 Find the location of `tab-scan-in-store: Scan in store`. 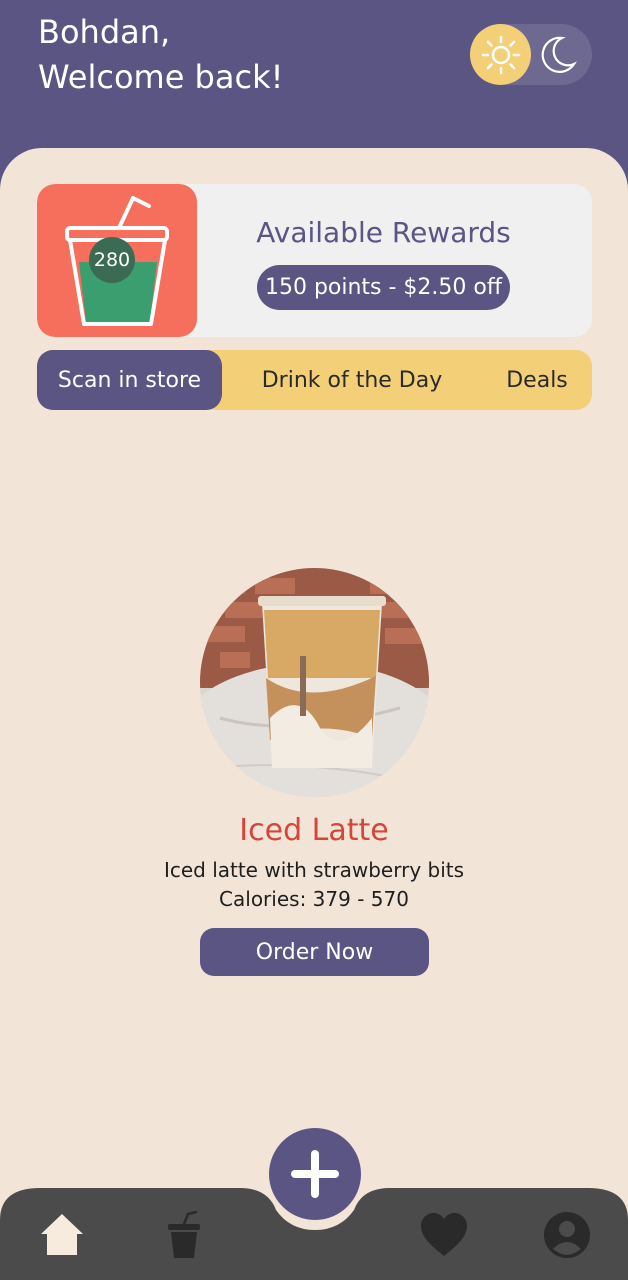

tab-scan-in-store: Scan in store is located at coordinates (129, 380).